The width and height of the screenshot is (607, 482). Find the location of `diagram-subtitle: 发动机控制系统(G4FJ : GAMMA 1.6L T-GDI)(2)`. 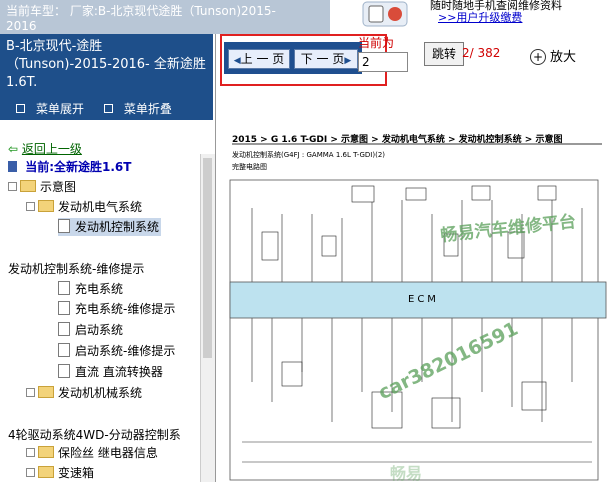

diagram-subtitle: 发动机控制系统(G4FJ : GAMMA 1.6L T-GDI)(2) is located at coordinates (309, 155).